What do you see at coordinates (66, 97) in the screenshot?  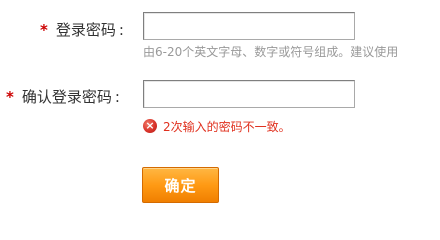 I see `confirm-password-label-text: 确认登录密码` at bounding box center [66, 97].